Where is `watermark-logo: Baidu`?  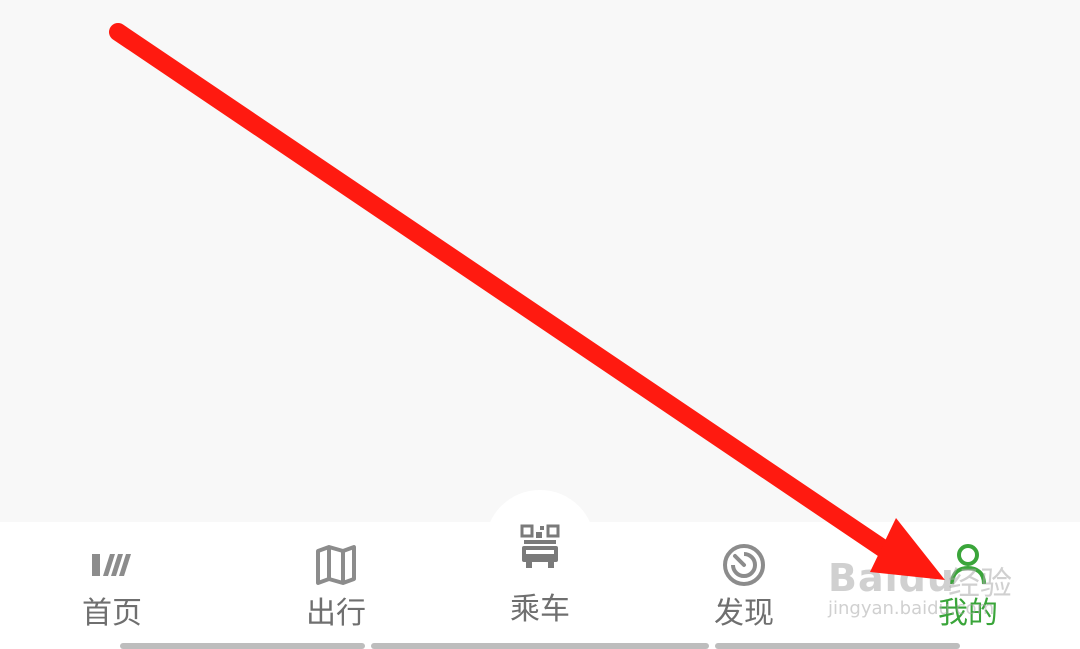 watermark-logo: Baidu is located at coordinates (891, 578).